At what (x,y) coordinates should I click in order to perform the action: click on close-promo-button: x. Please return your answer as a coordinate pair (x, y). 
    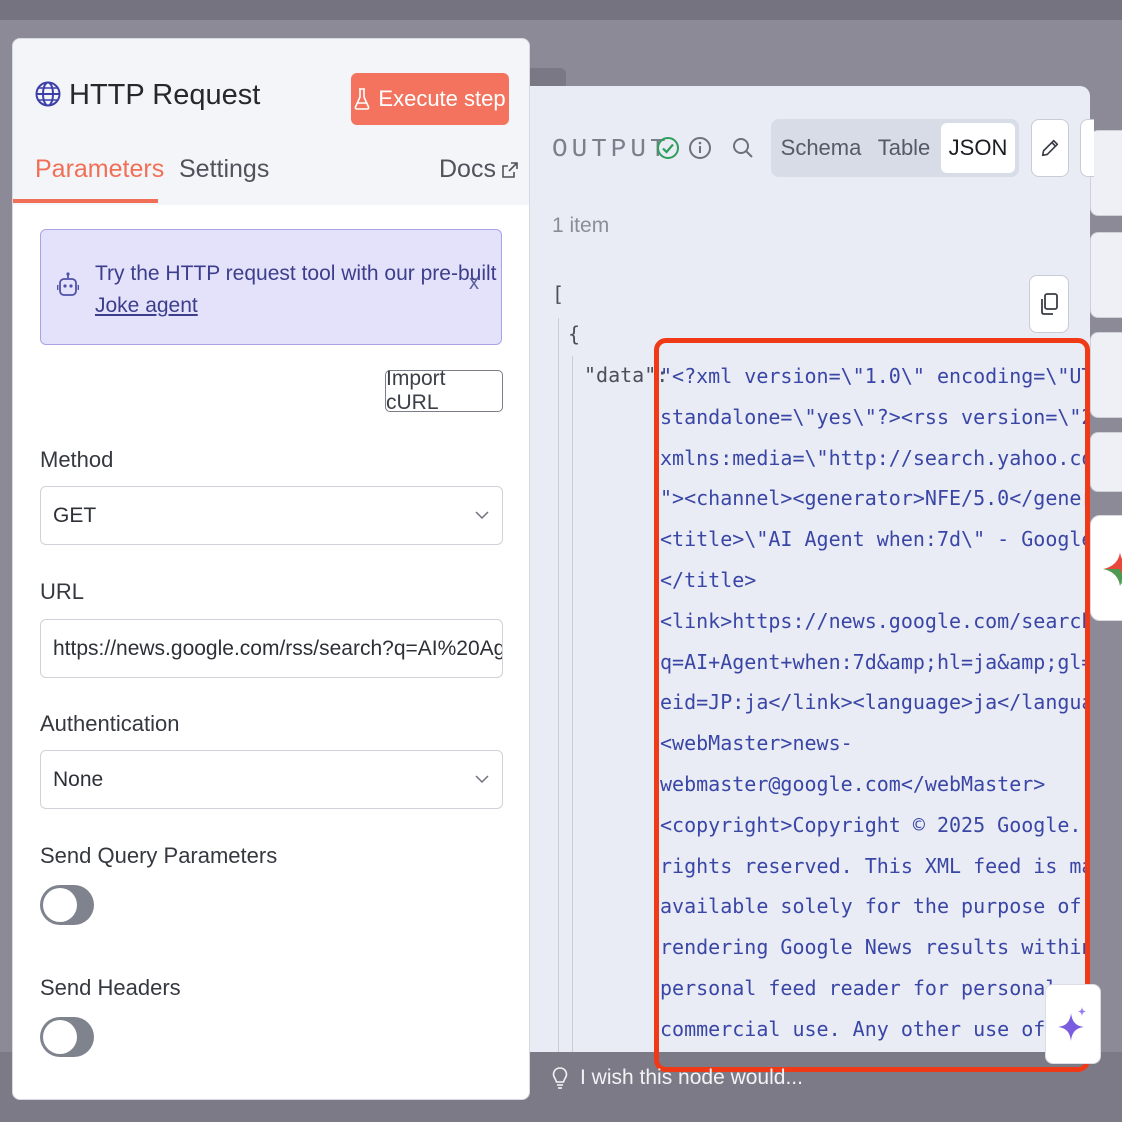
    Looking at the image, I should click on (474, 283).